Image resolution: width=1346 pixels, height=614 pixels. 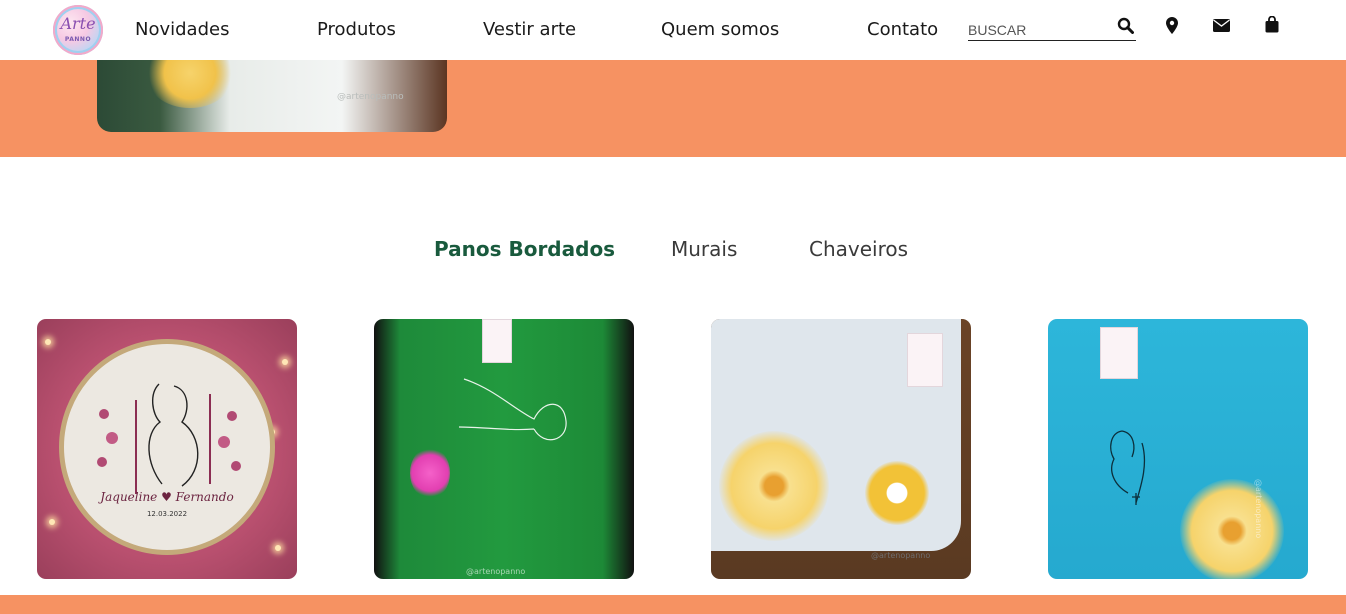 What do you see at coordinates (512, 409) in the screenshot?
I see `heart-line-embroidery` at bounding box center [512, 409].